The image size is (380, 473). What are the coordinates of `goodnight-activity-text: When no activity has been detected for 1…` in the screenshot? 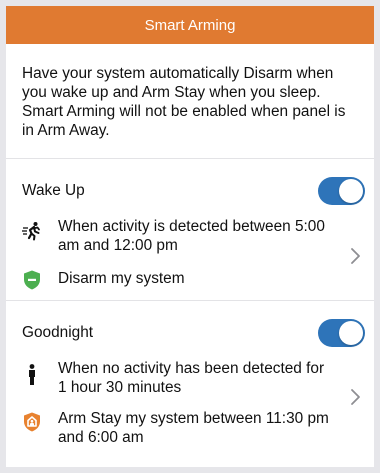 It's located at (191, 378).